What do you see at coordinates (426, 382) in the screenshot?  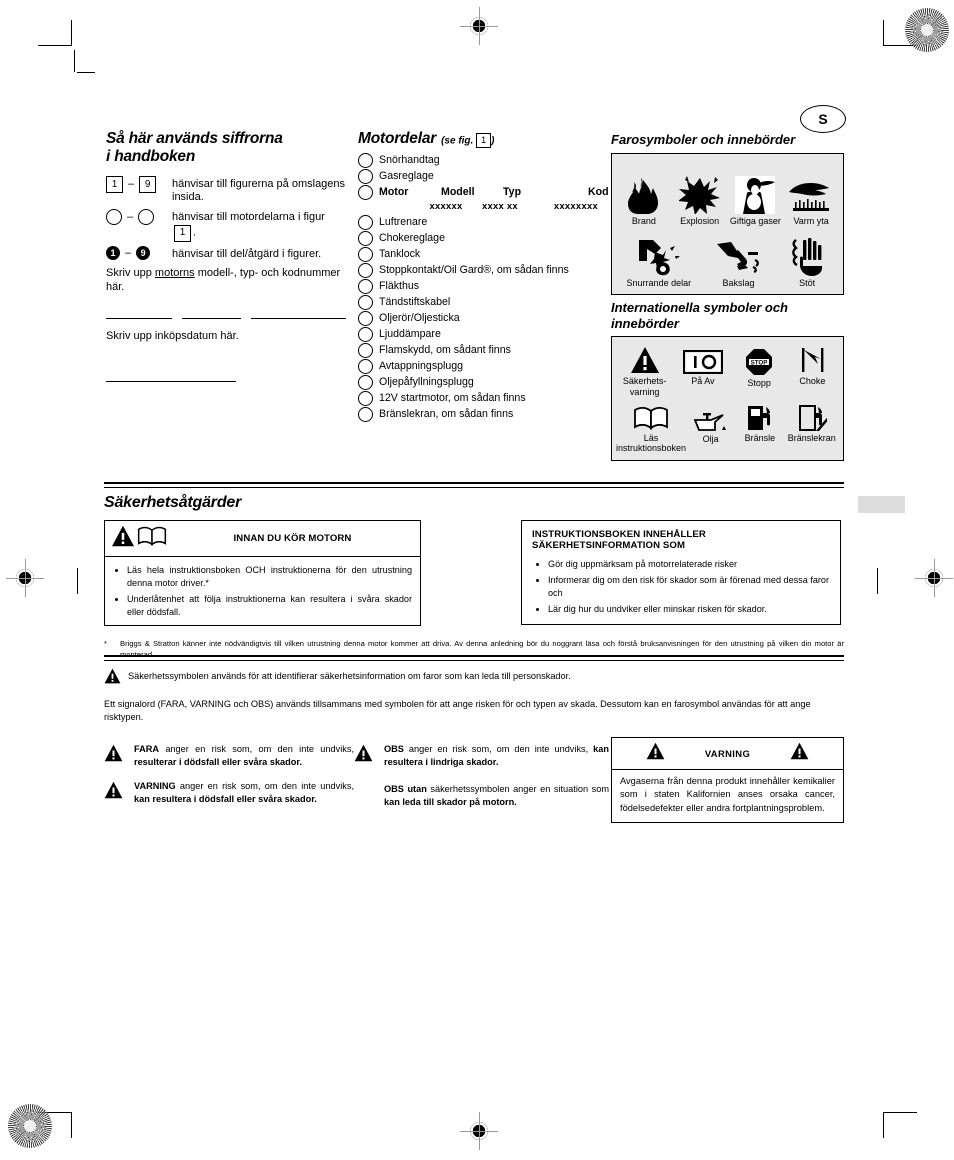 I see `part-label: Oljepåfyllningsplugg` at bounding box center [426, 382].